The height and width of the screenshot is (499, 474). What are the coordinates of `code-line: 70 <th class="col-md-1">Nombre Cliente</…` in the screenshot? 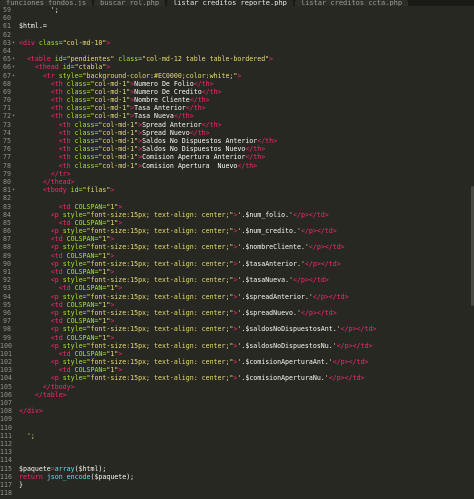 It's located at (237, 100).